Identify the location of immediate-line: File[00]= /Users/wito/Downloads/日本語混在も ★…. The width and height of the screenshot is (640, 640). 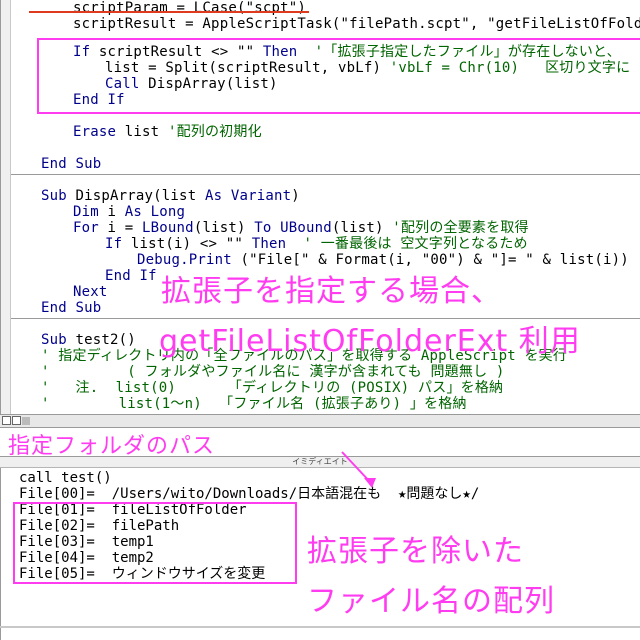
(249, 494).